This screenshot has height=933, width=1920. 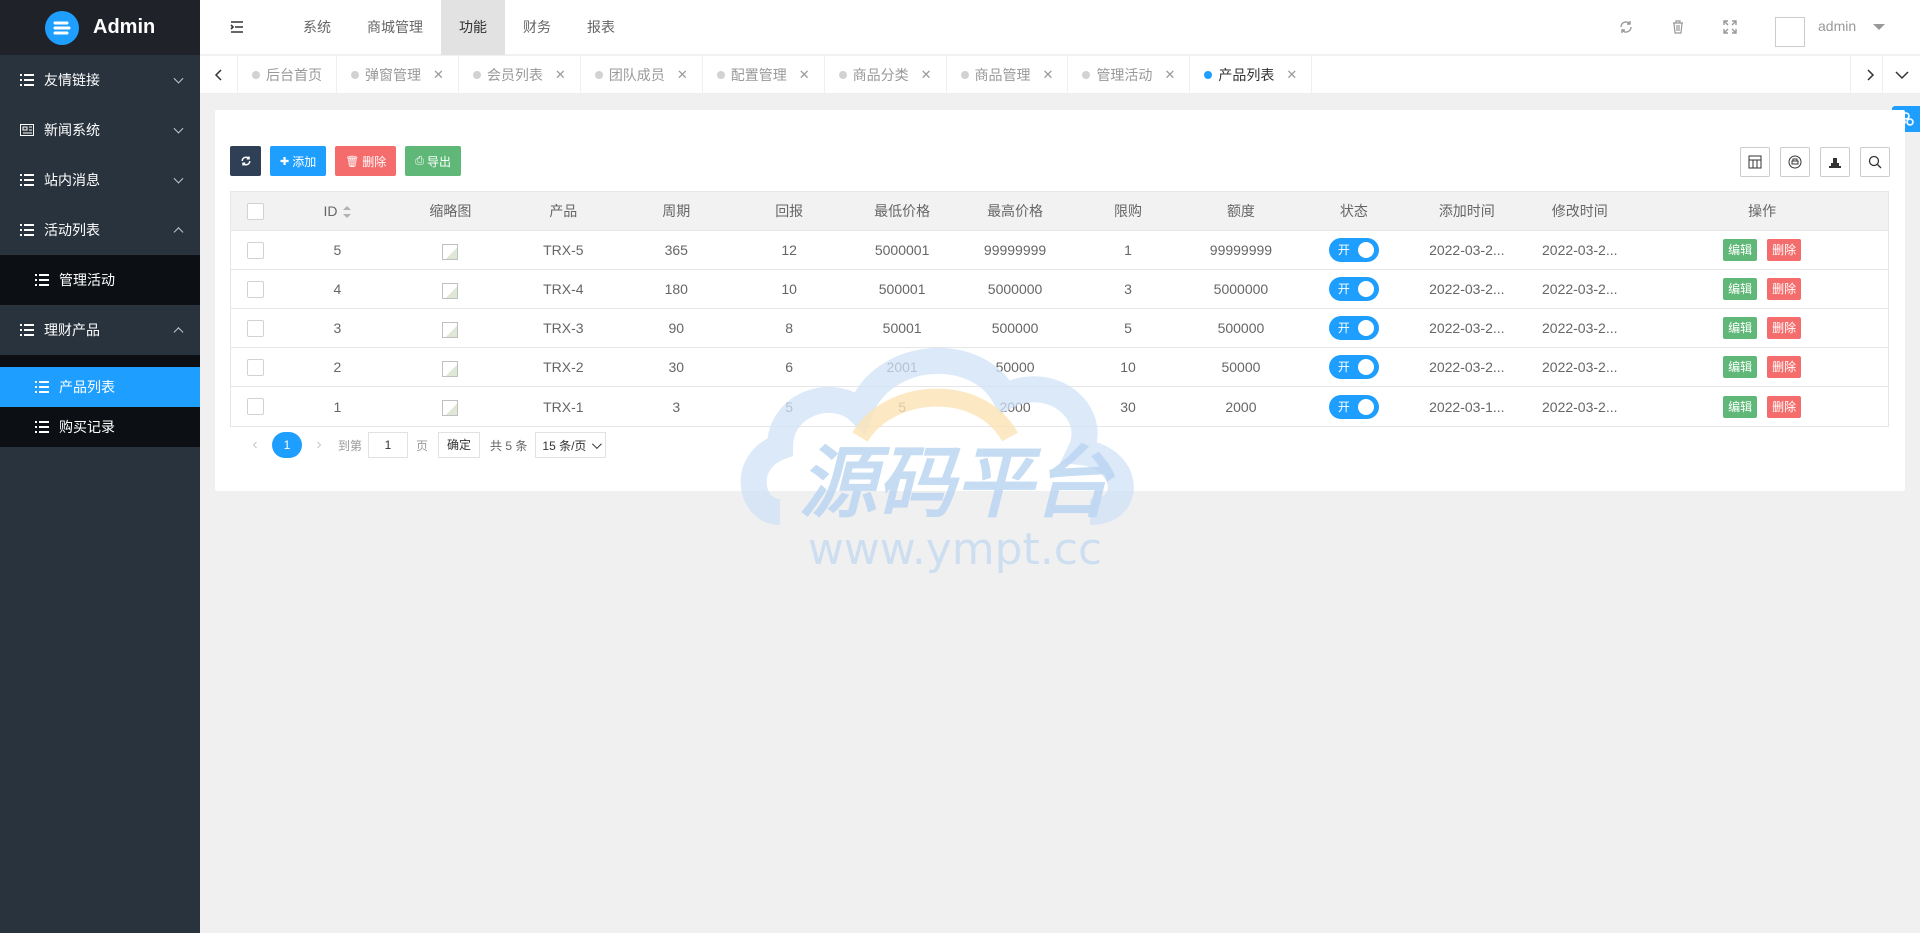 What do you see at coordinates (100, 280) in the screenshot?
I see `sidebar-item-manage-activities: 管理活动` at bounding box center [100, 280].